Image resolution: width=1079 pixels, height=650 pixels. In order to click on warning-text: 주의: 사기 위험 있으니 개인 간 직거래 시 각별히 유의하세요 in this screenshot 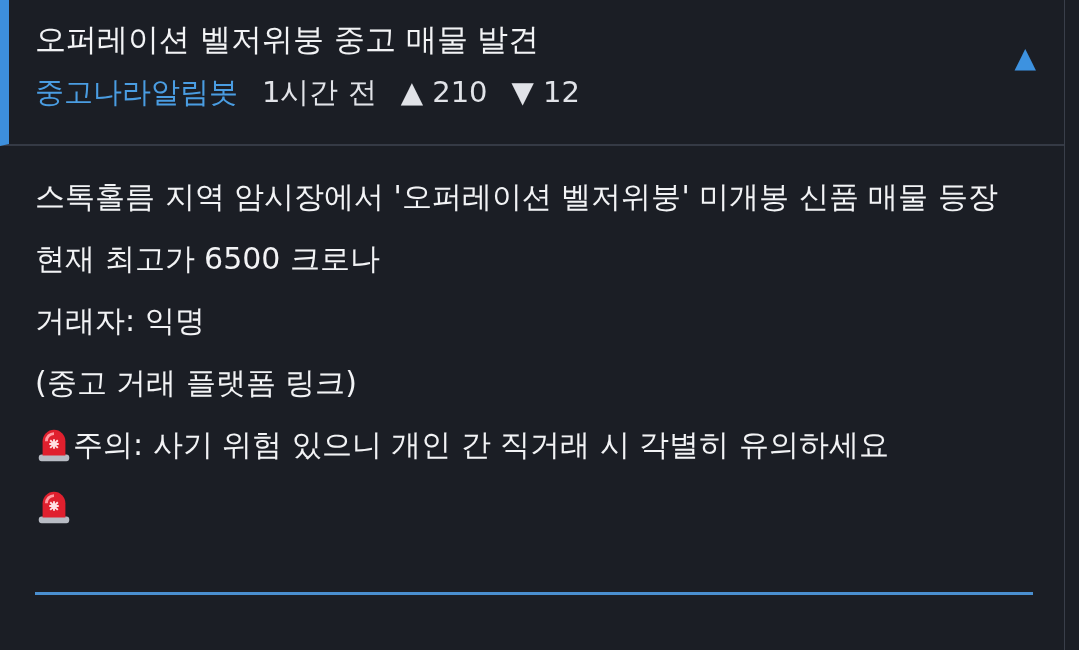, I will do `click(481, 445)`.